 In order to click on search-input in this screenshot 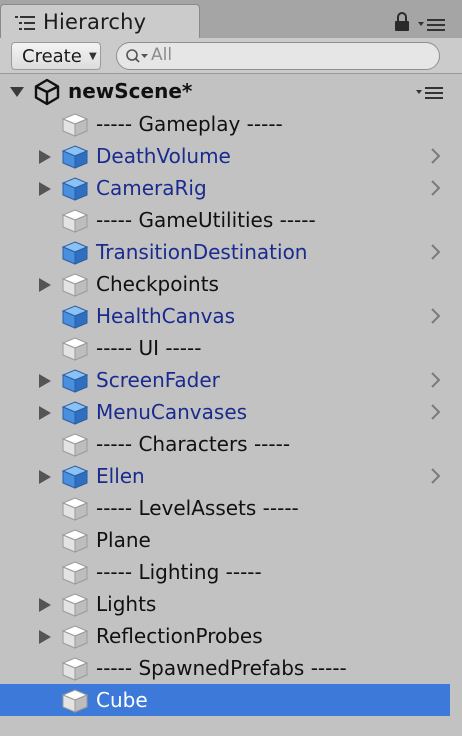, I will do `click(286, 55)`.